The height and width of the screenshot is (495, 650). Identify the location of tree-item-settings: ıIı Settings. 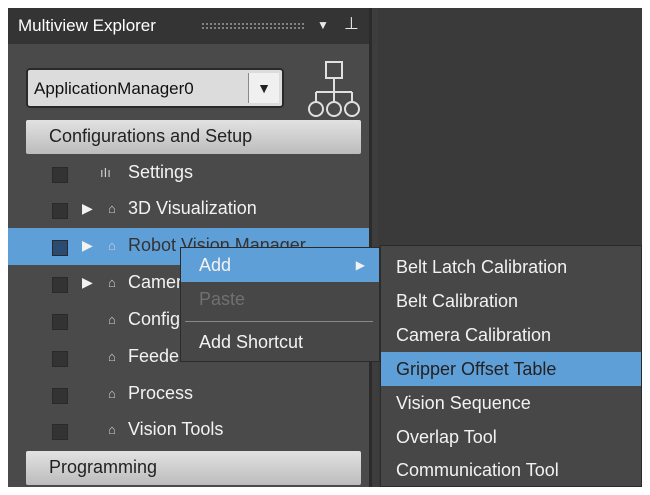
(188, 173).